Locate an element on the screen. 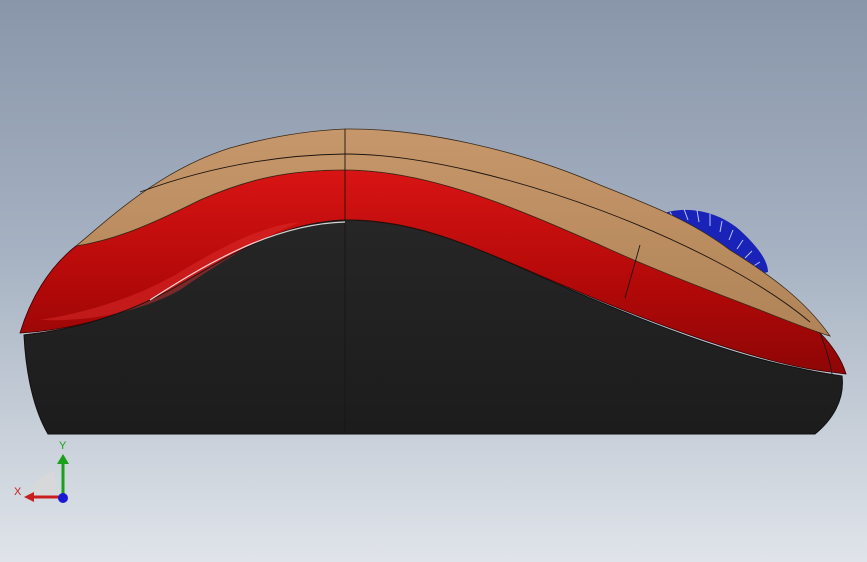 The height and width of the screenshot is (562, 867). y-axis-arrow is located at coordinates (63, 475).